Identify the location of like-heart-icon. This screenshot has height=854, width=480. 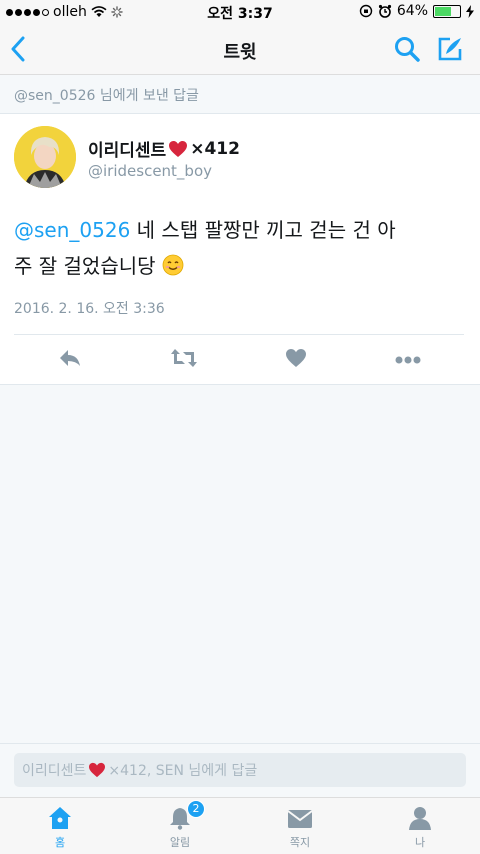
(296, 358).